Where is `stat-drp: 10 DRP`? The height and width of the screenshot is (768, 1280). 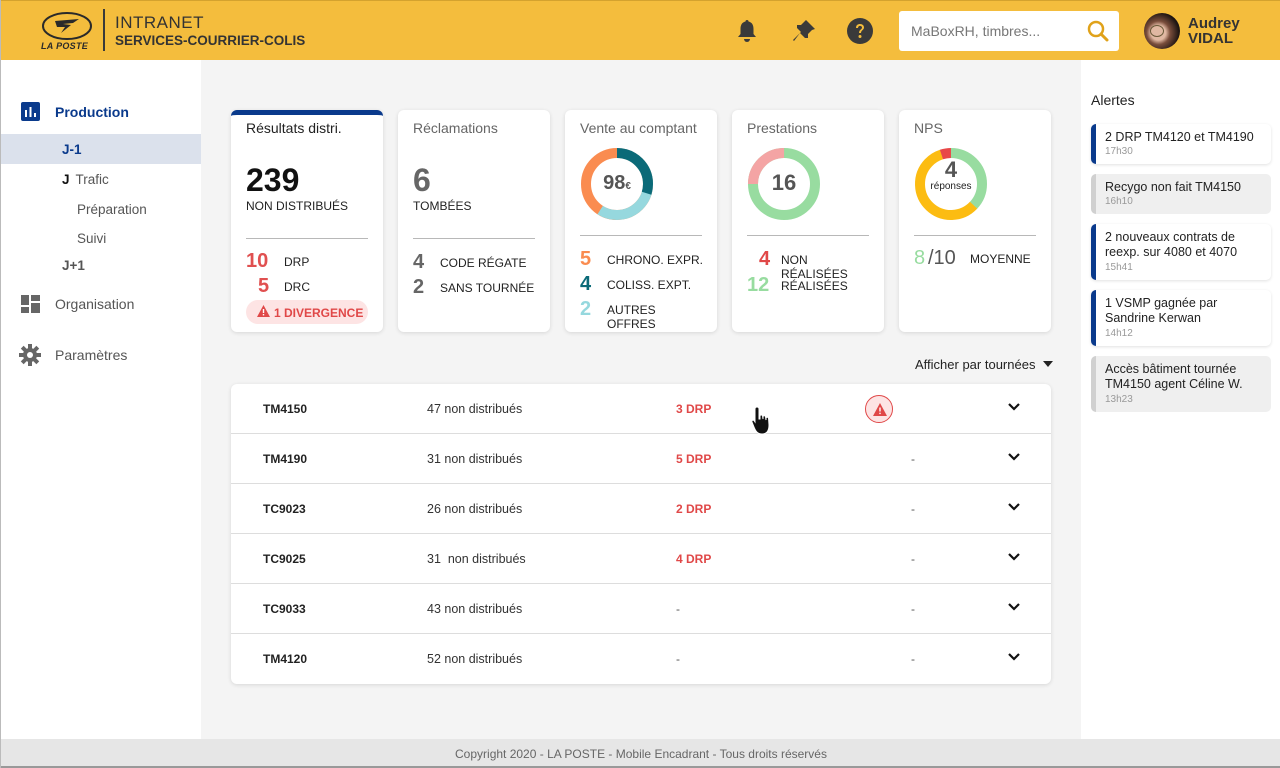 stat-drp: 10 DRP is located at coordinates (309, 261).